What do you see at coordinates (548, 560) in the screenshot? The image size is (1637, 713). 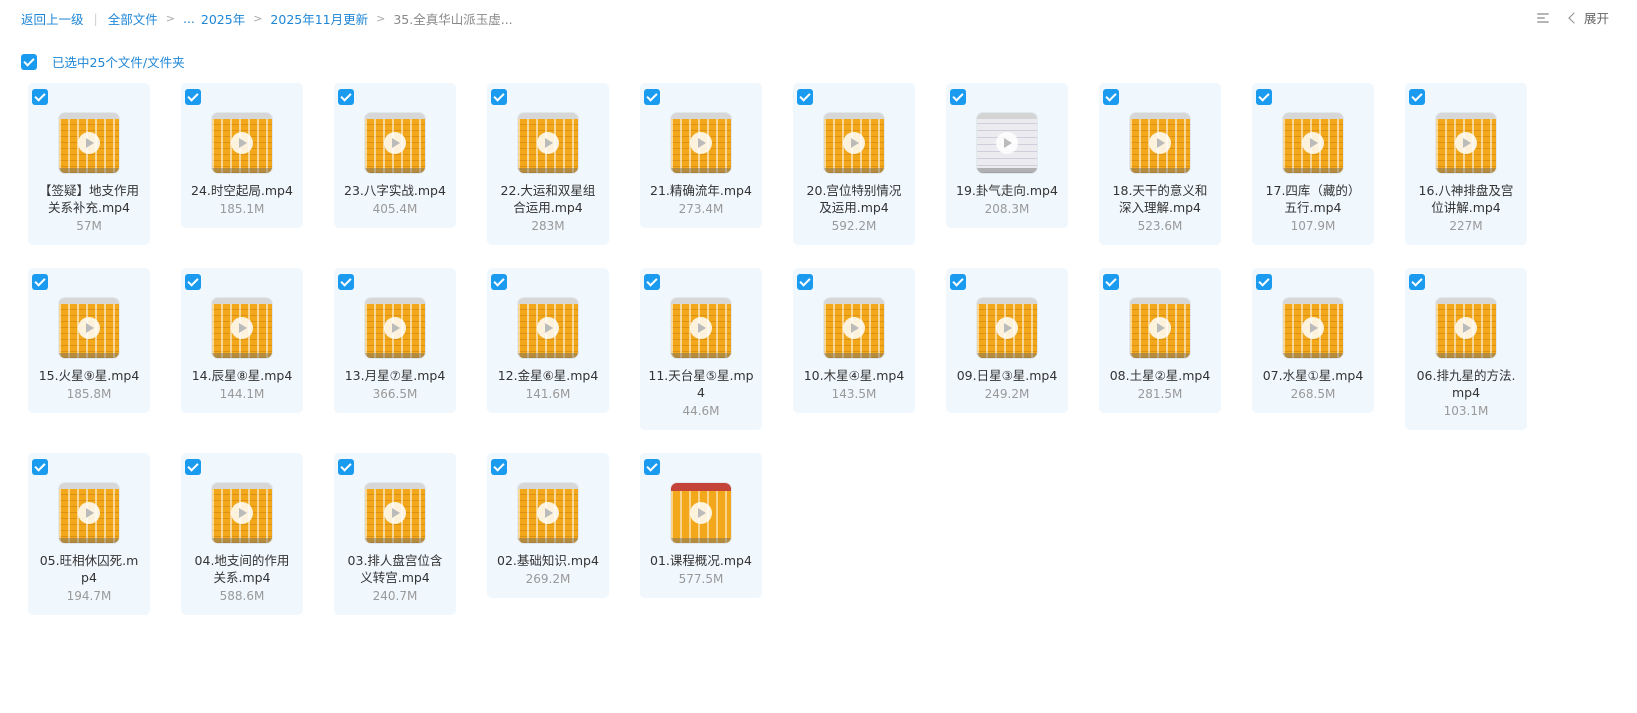 I see `file-name: 02.基础知识.mp4` at bounding box center [548, 560].